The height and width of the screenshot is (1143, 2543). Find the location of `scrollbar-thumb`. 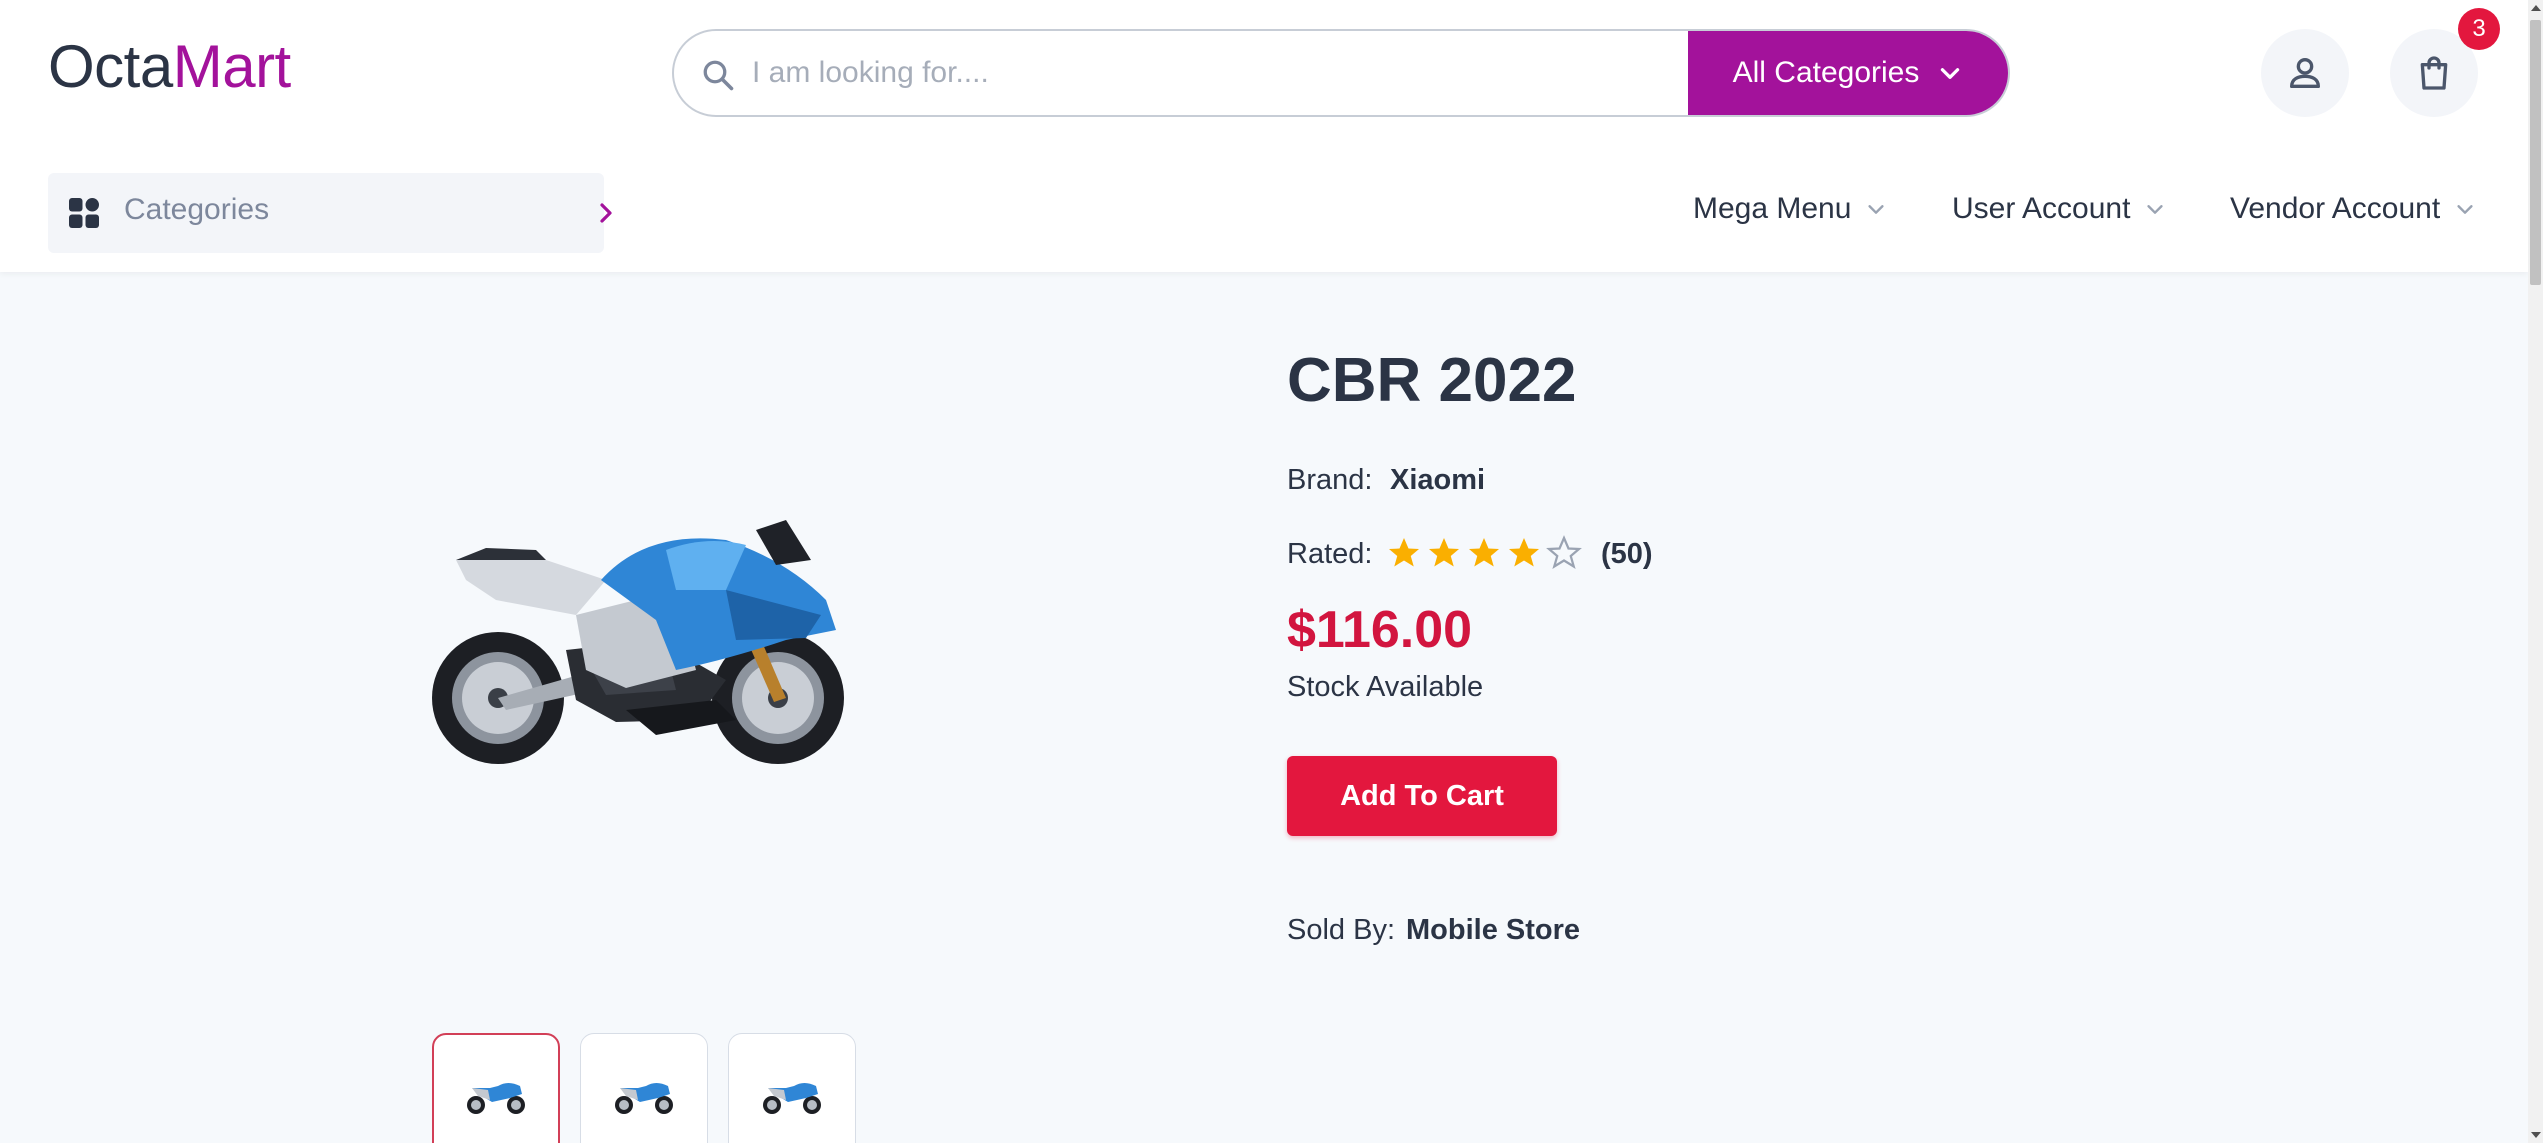

scrollbar-thumb is located at coordinates (2535, 152).